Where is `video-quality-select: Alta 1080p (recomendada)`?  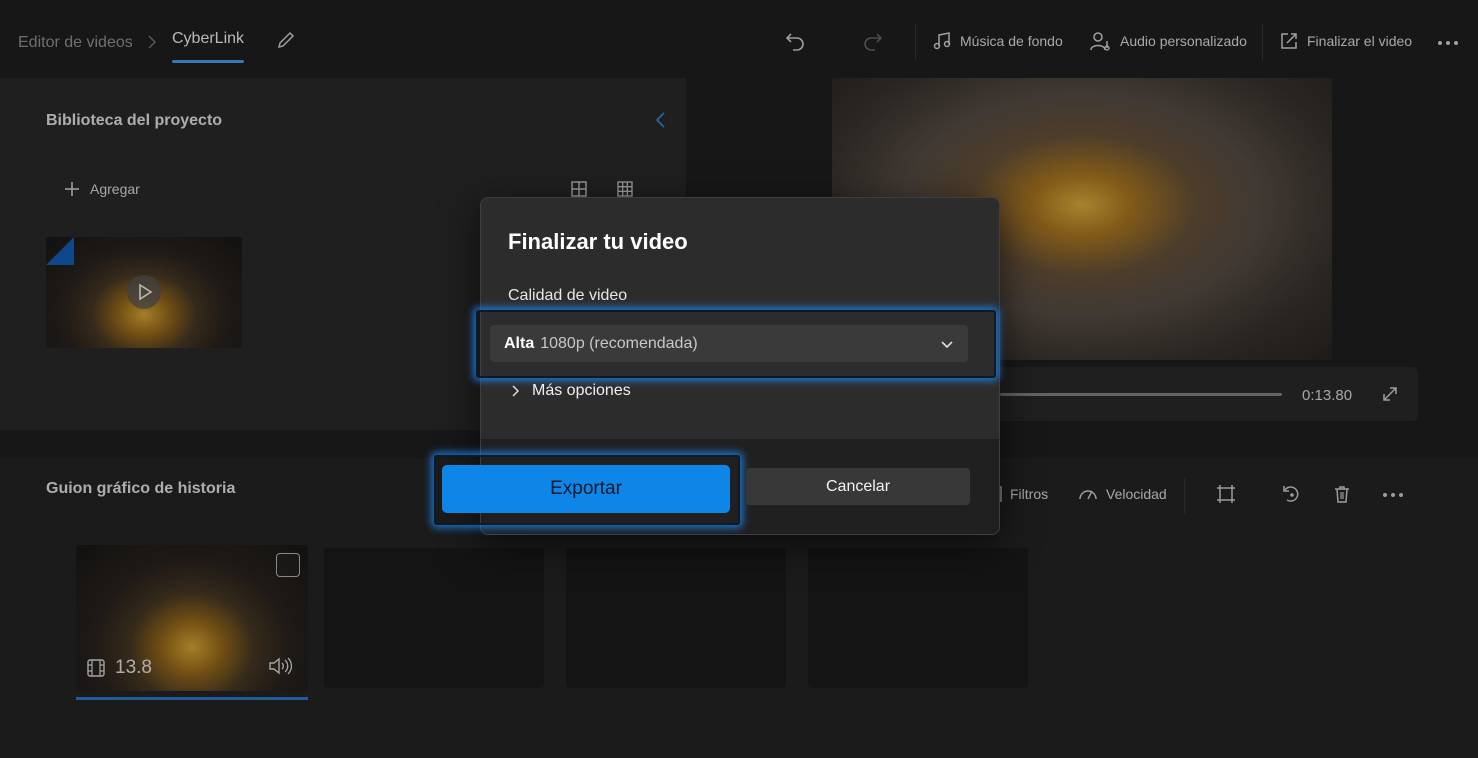 video-quality-select: Alta 1080p (recomendada) is located at coordinates (729, 343).